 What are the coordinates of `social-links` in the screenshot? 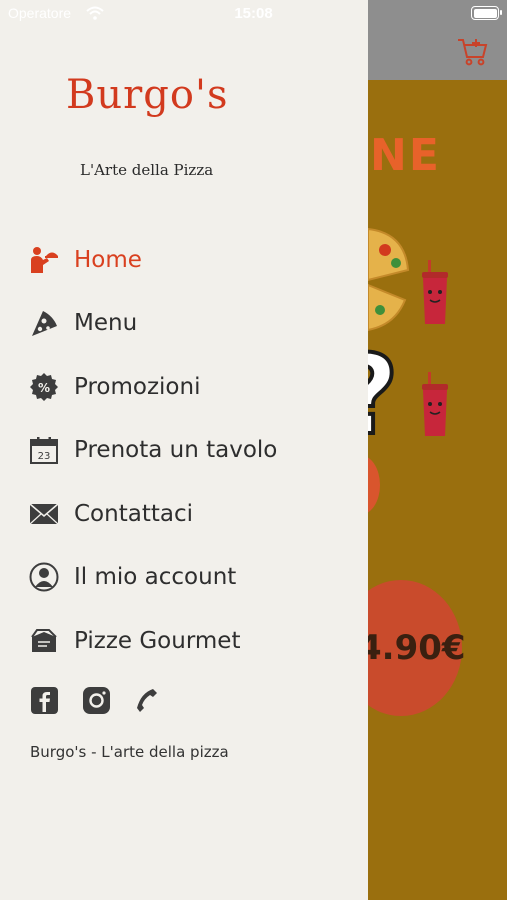 It's located at (96, 700).